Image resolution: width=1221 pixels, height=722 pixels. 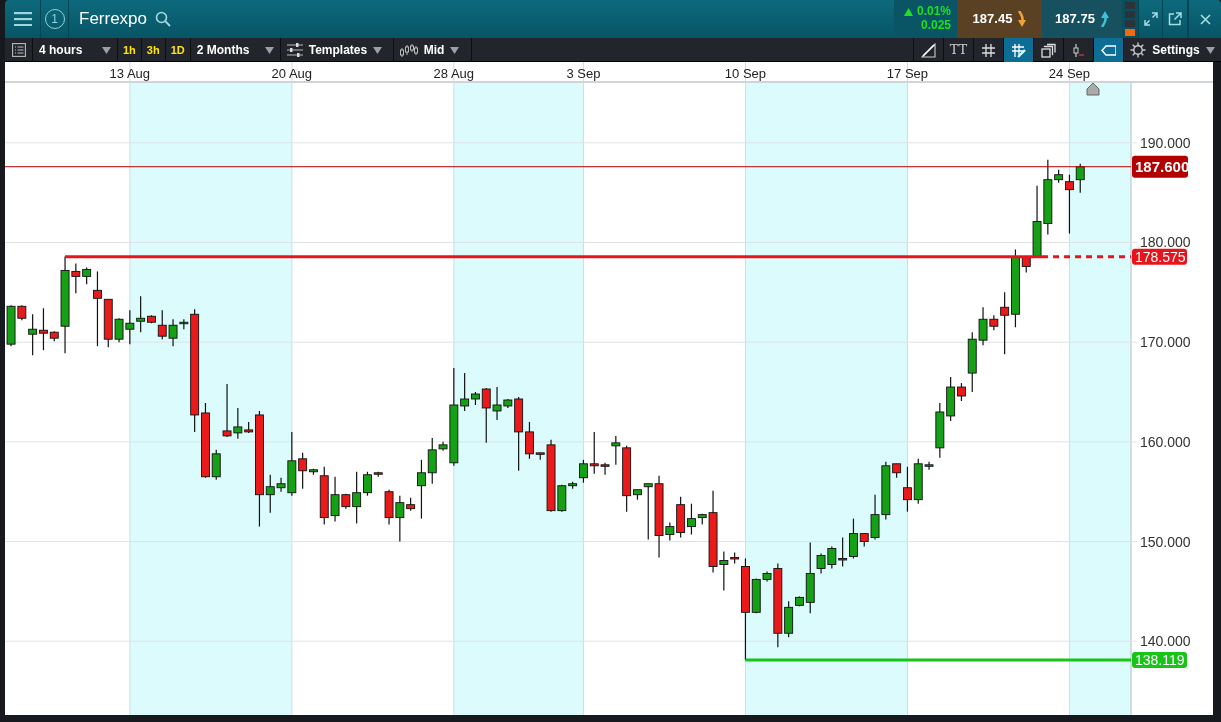 What do you see at coordinates (130, 73) in the screenshot?
I see `date-label: 13 Aug` at bounding box center [130, 73].